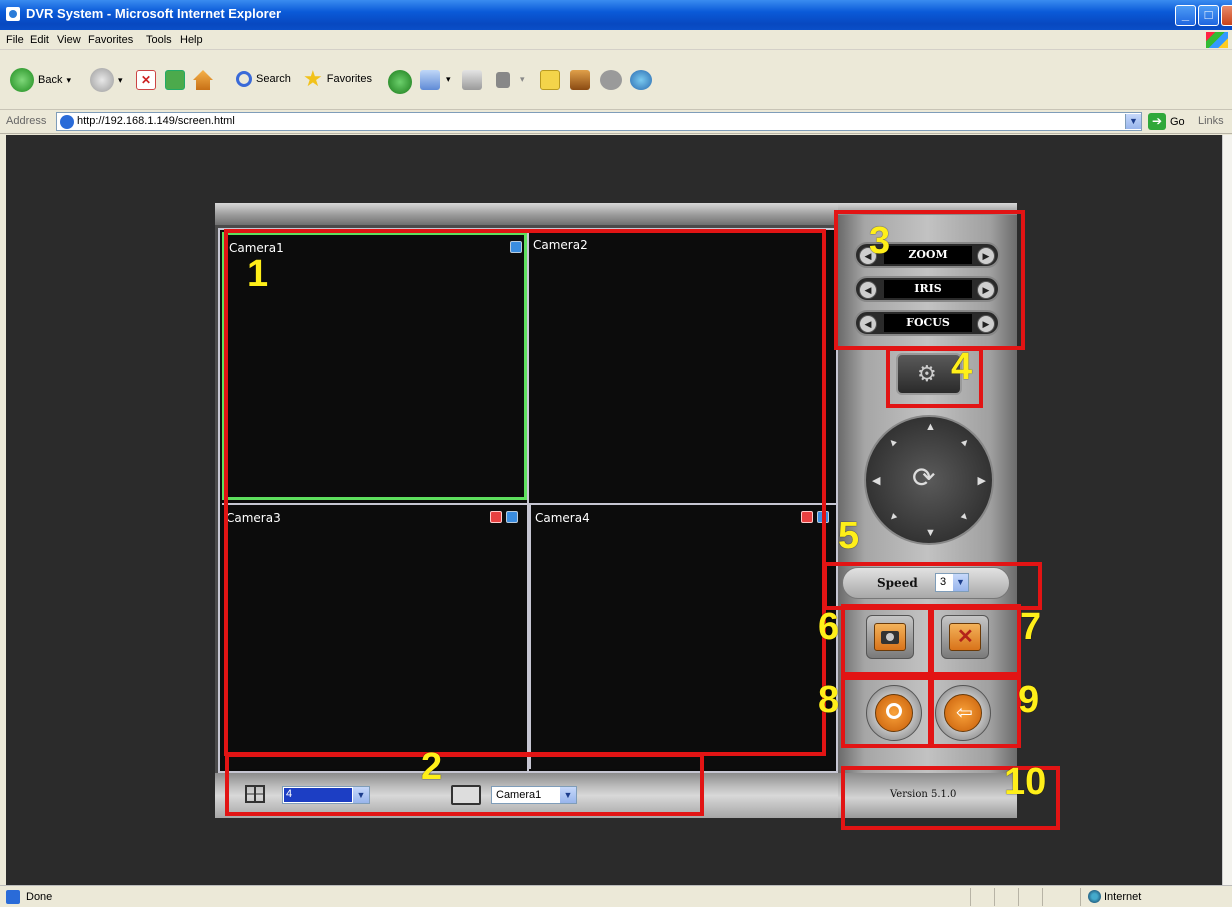  Describe the element at coordinates (50, 80) in the screenshot. I see `back-label: Back` at that location.